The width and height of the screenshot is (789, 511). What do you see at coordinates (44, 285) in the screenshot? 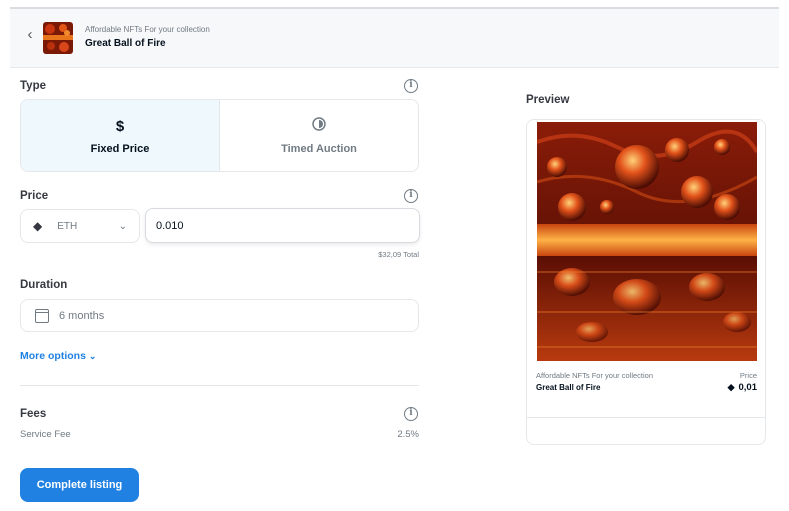
I see `duration-label: Duration` at bounding box center [44, 285].